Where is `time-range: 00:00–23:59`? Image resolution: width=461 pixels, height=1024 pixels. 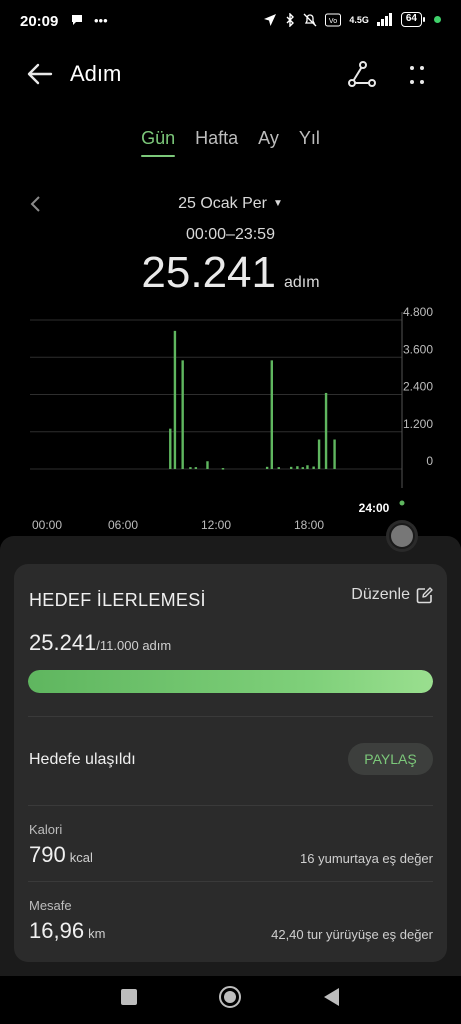 time-range: 00:00–23:59 is located at coordinates (230, 234).